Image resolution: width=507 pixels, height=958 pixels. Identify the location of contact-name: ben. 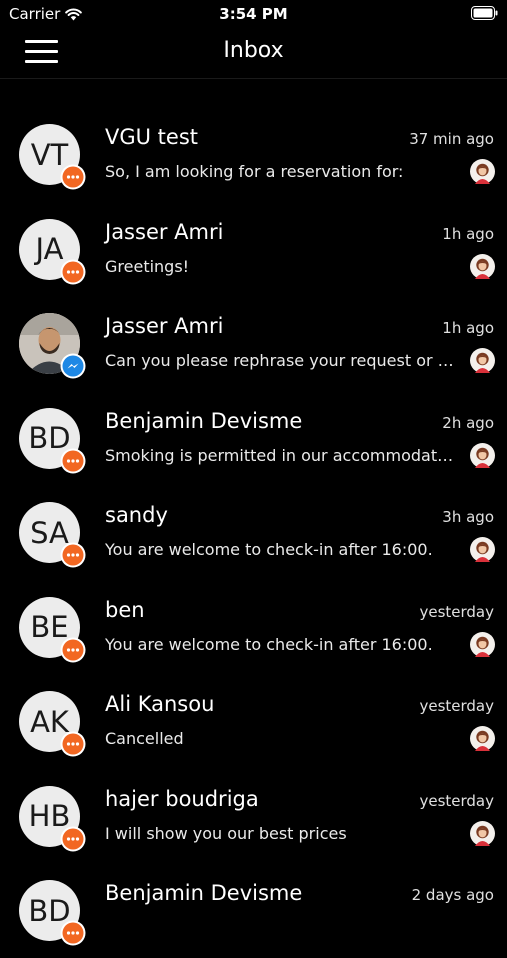
(125, 609).